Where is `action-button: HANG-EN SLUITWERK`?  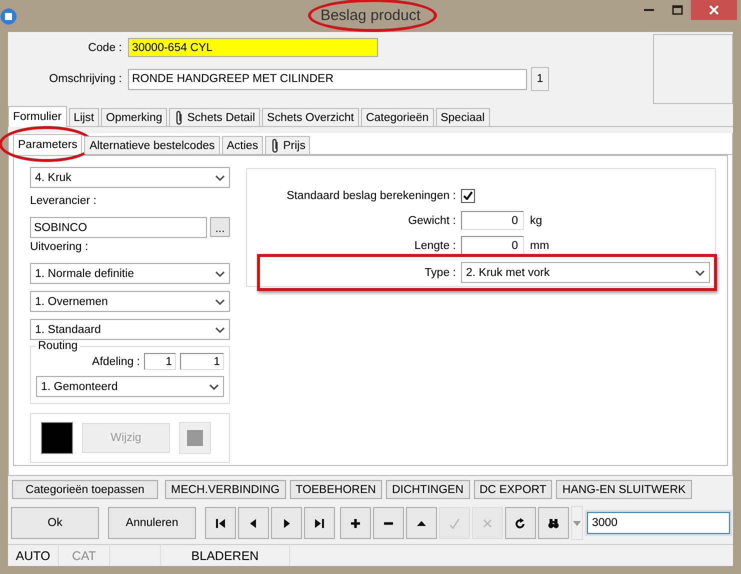 action-button: HANG-EN SLUITWERK is located at coordinates (624, 489).